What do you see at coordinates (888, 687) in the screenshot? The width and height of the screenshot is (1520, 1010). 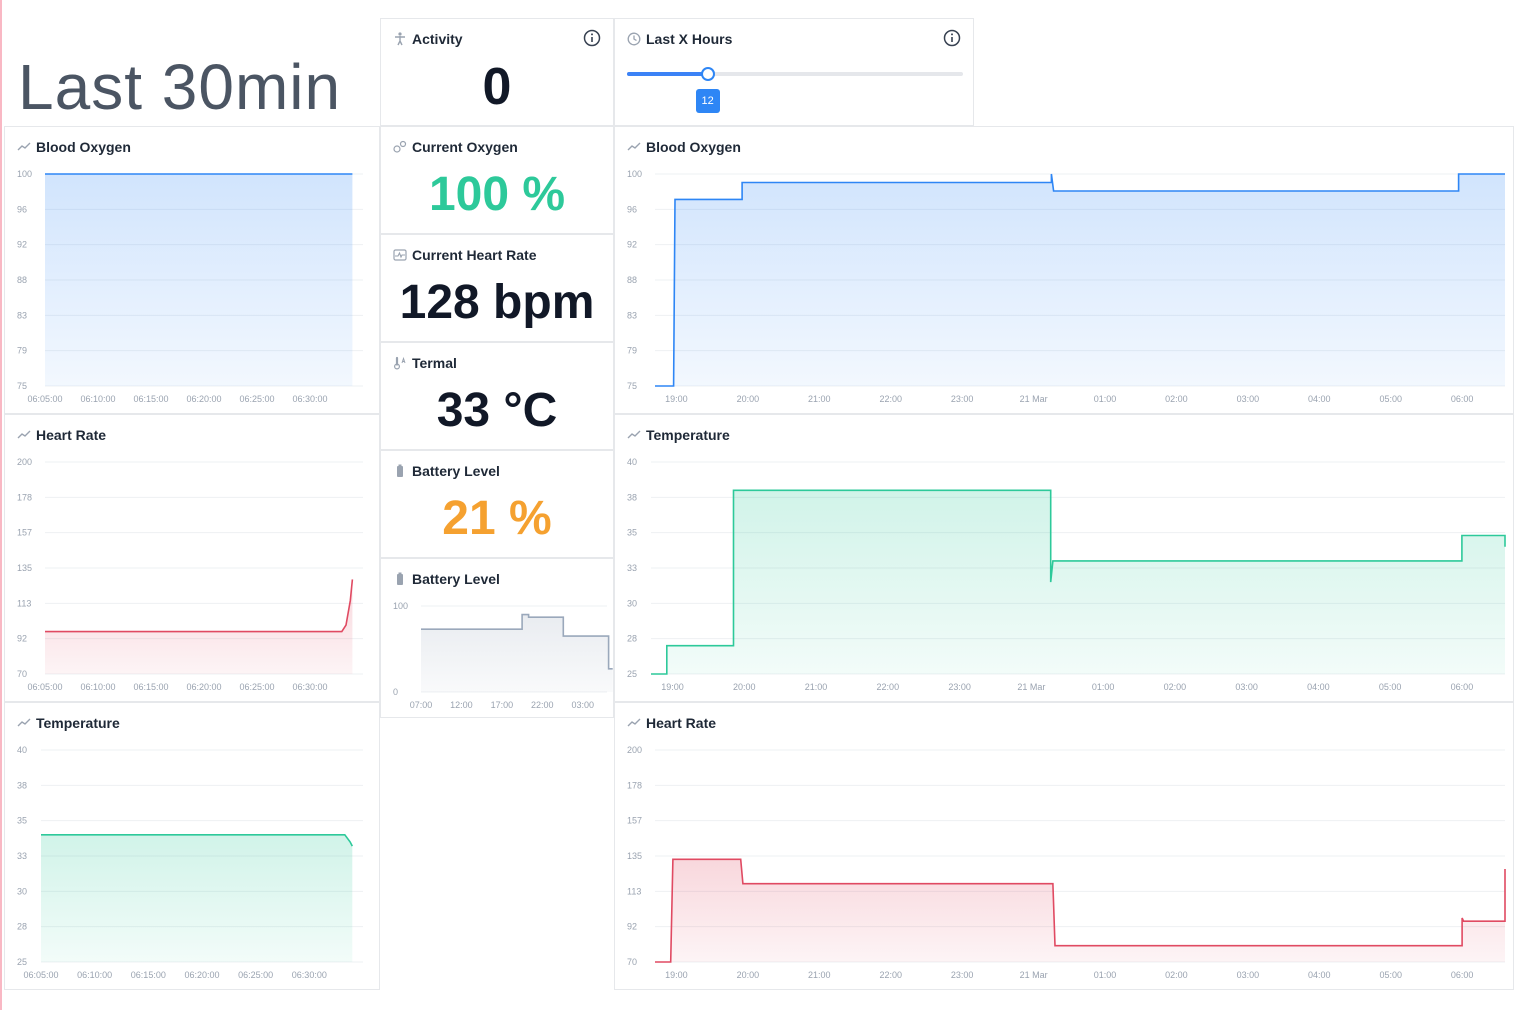 I see `x-tick-label: 22:00` at bounding box center [888, 687].